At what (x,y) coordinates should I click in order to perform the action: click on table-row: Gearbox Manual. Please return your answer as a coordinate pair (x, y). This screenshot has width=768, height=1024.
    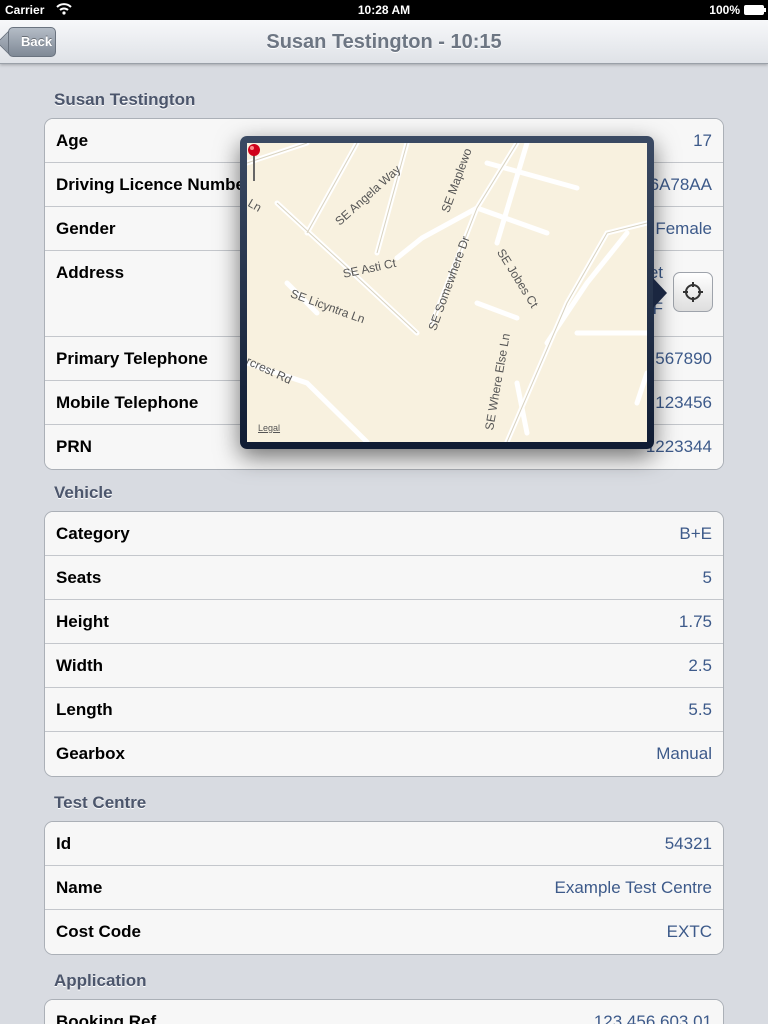
    Looking at the image, I should click on (384, 754).